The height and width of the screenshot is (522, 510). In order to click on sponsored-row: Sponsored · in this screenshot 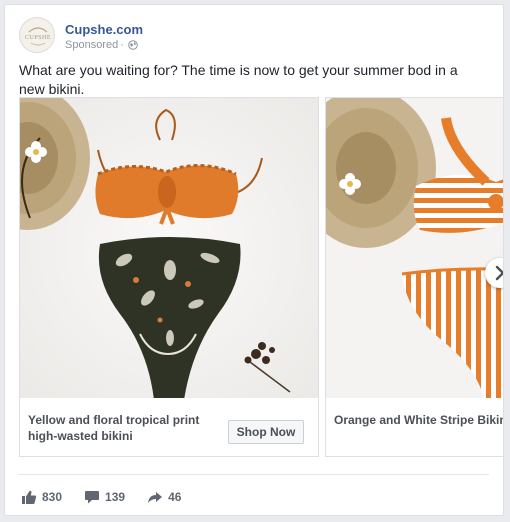, I will do `click(101, 45)`.